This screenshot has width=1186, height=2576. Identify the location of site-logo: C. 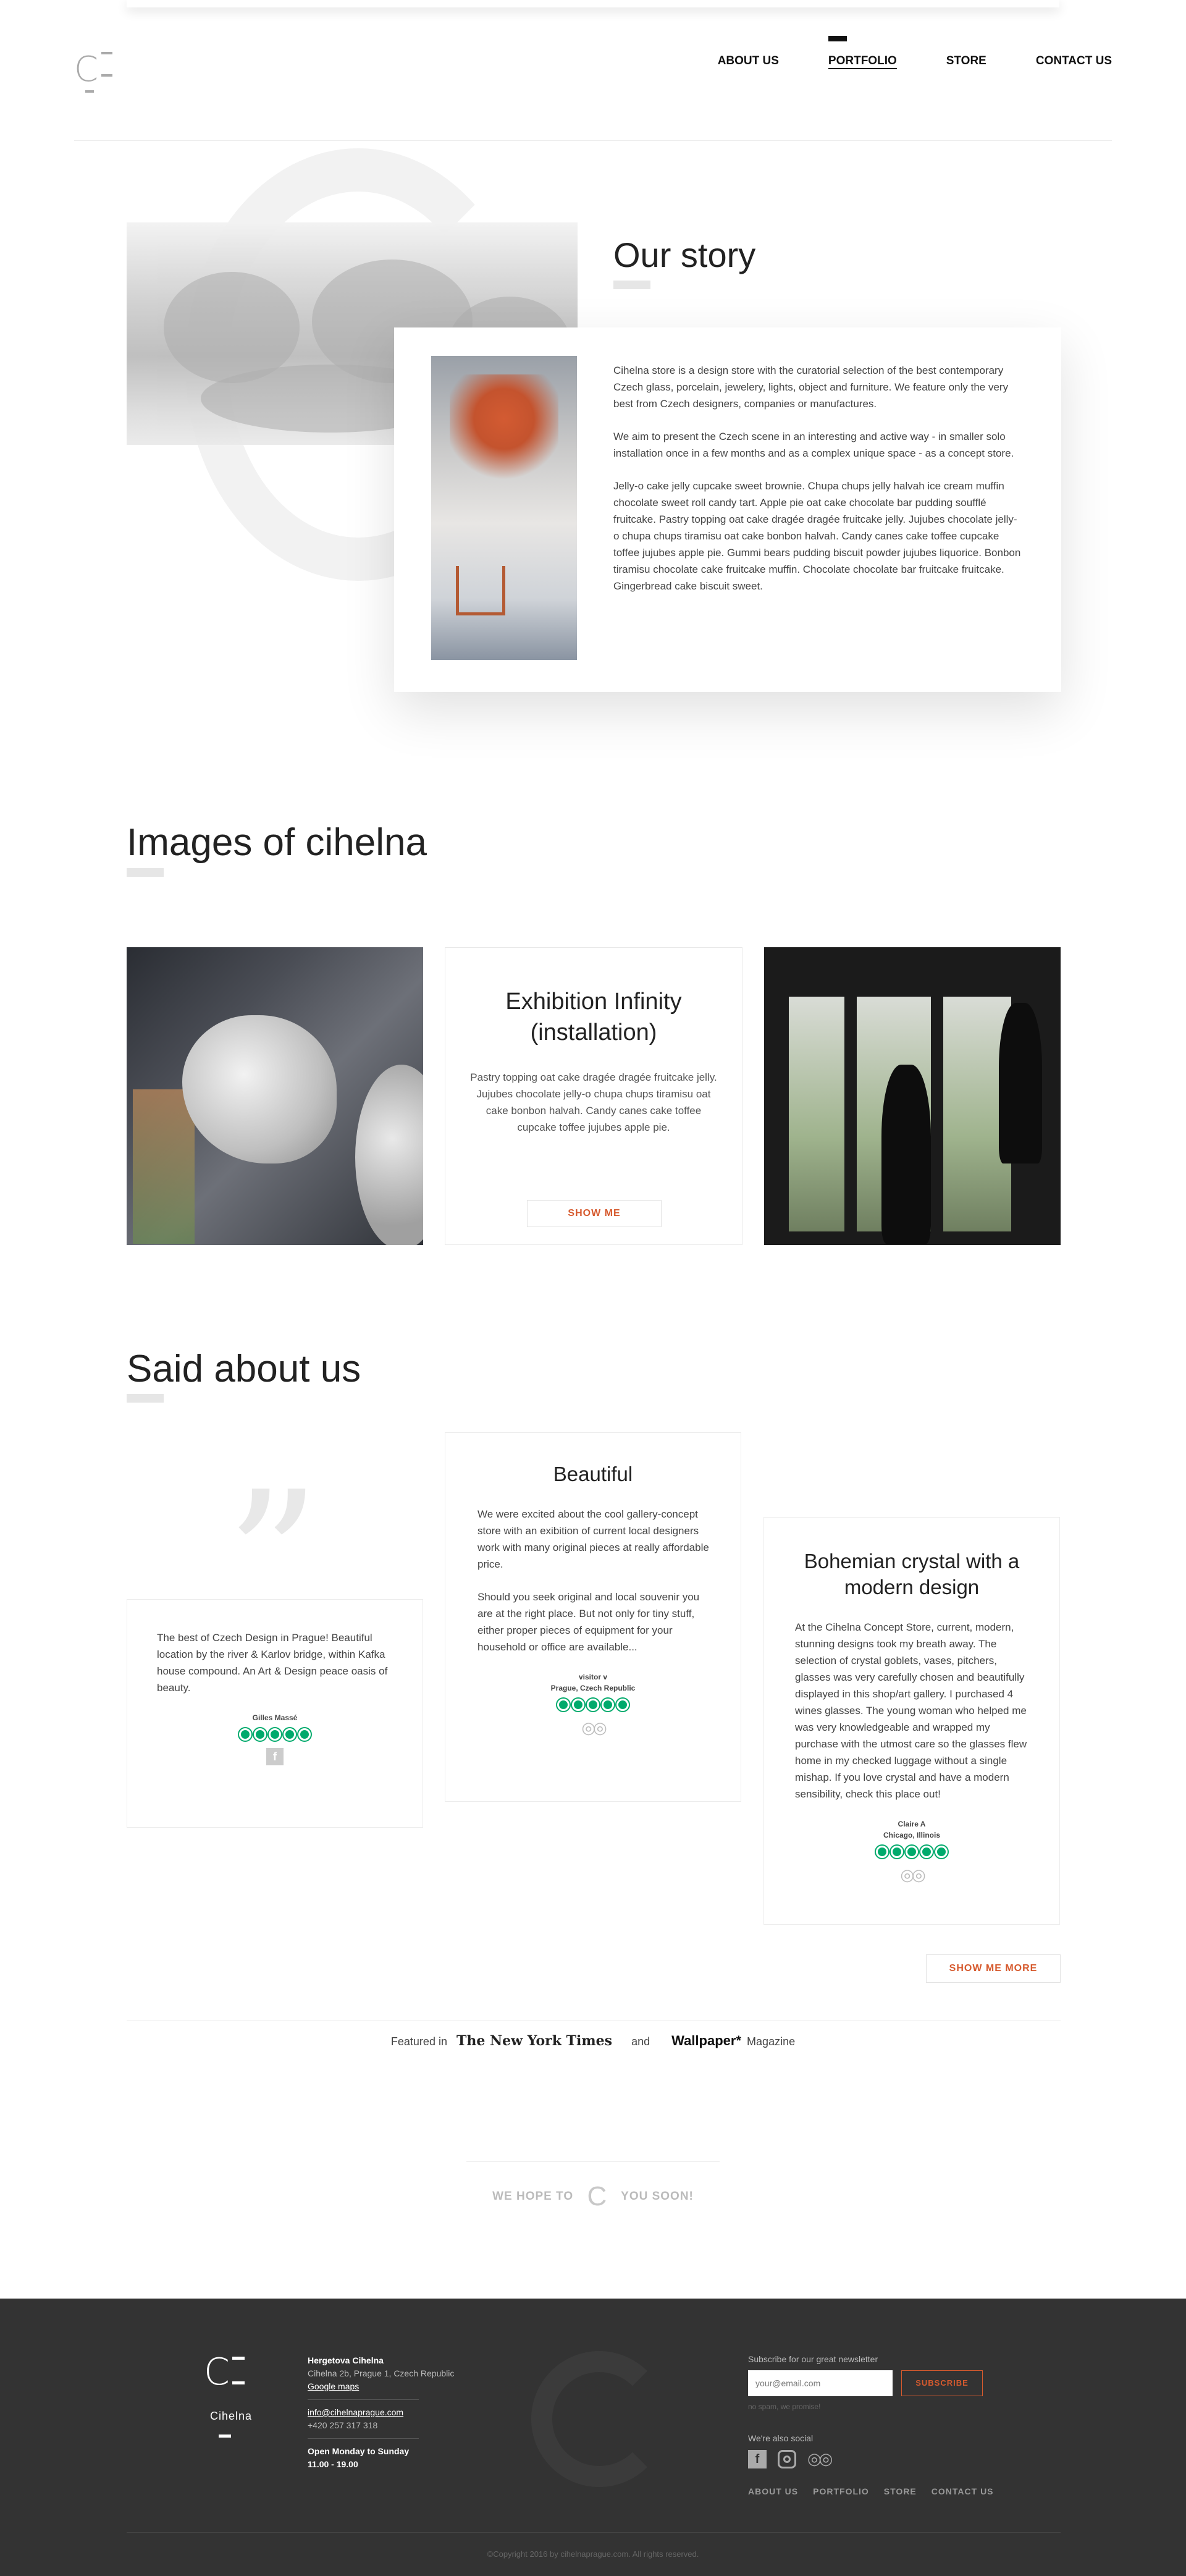
(99, 77).